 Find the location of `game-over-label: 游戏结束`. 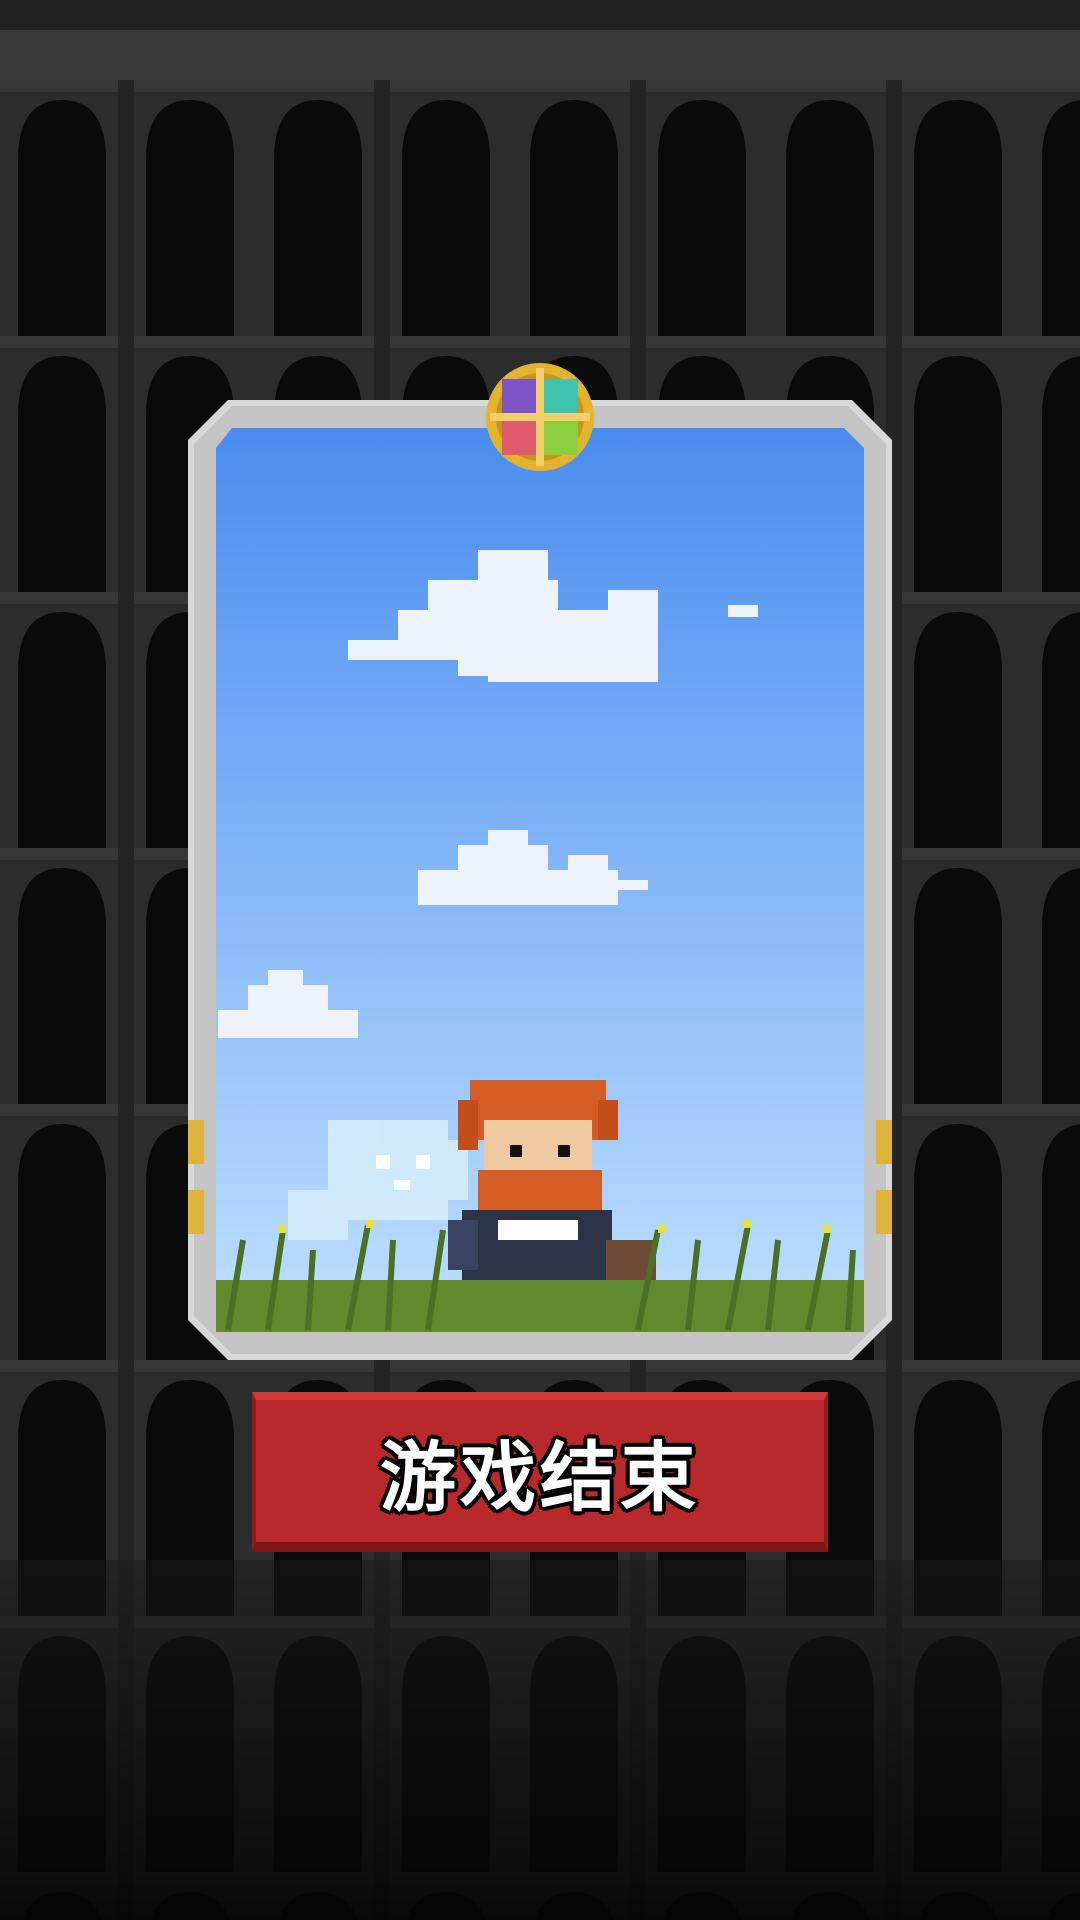

game-over-label: 游戏结束 is located at coordinates (540, 1477).